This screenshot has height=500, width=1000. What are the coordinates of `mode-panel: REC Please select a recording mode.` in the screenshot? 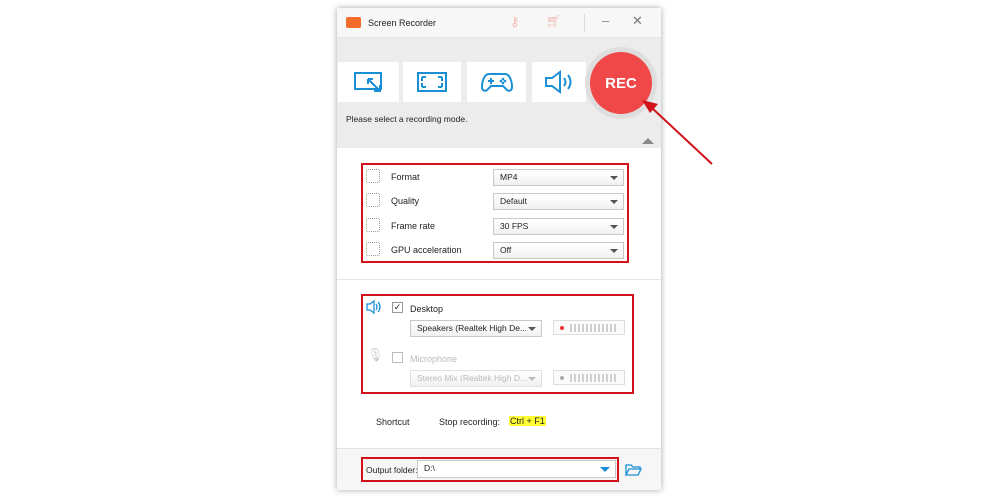 It's located at (499, 93).